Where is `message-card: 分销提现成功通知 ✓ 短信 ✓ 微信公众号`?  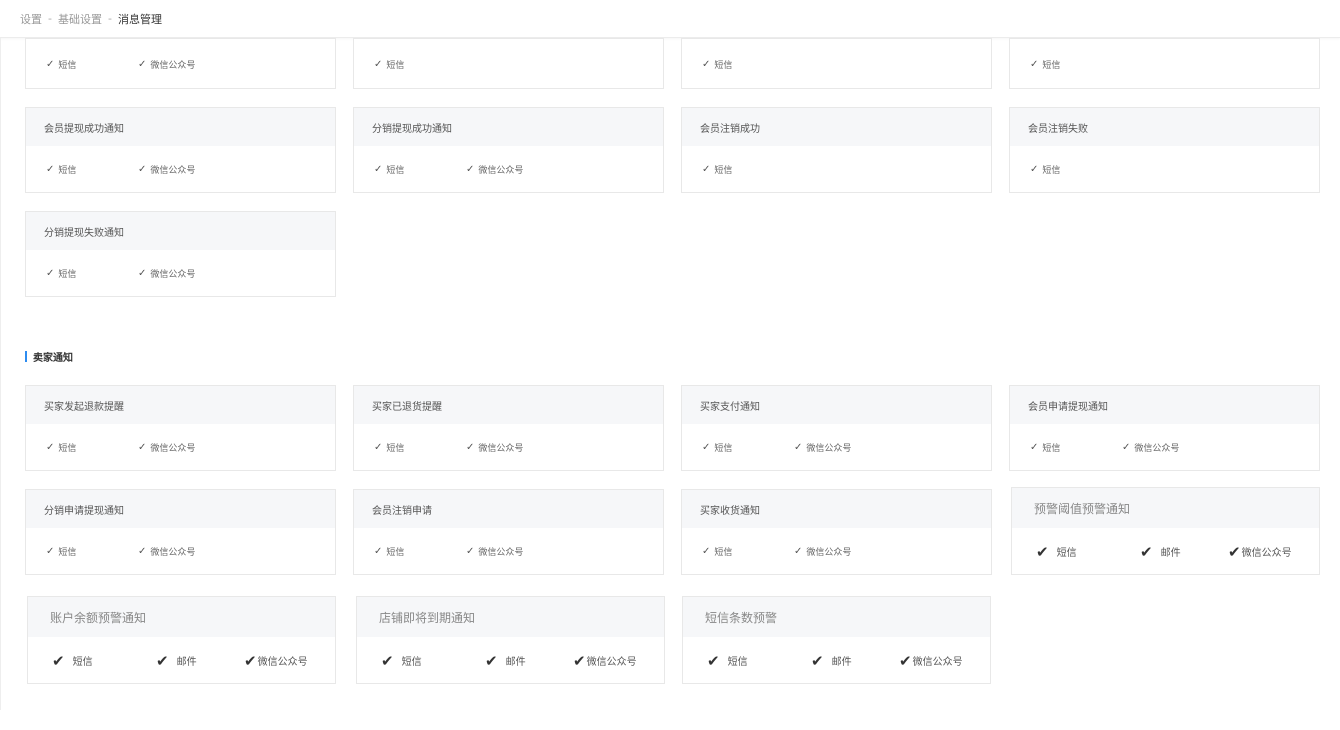 message-card: 分销提现成功通知 ✓ 短信 ✓ 微信公众号 is located at coordinates (508, 150).